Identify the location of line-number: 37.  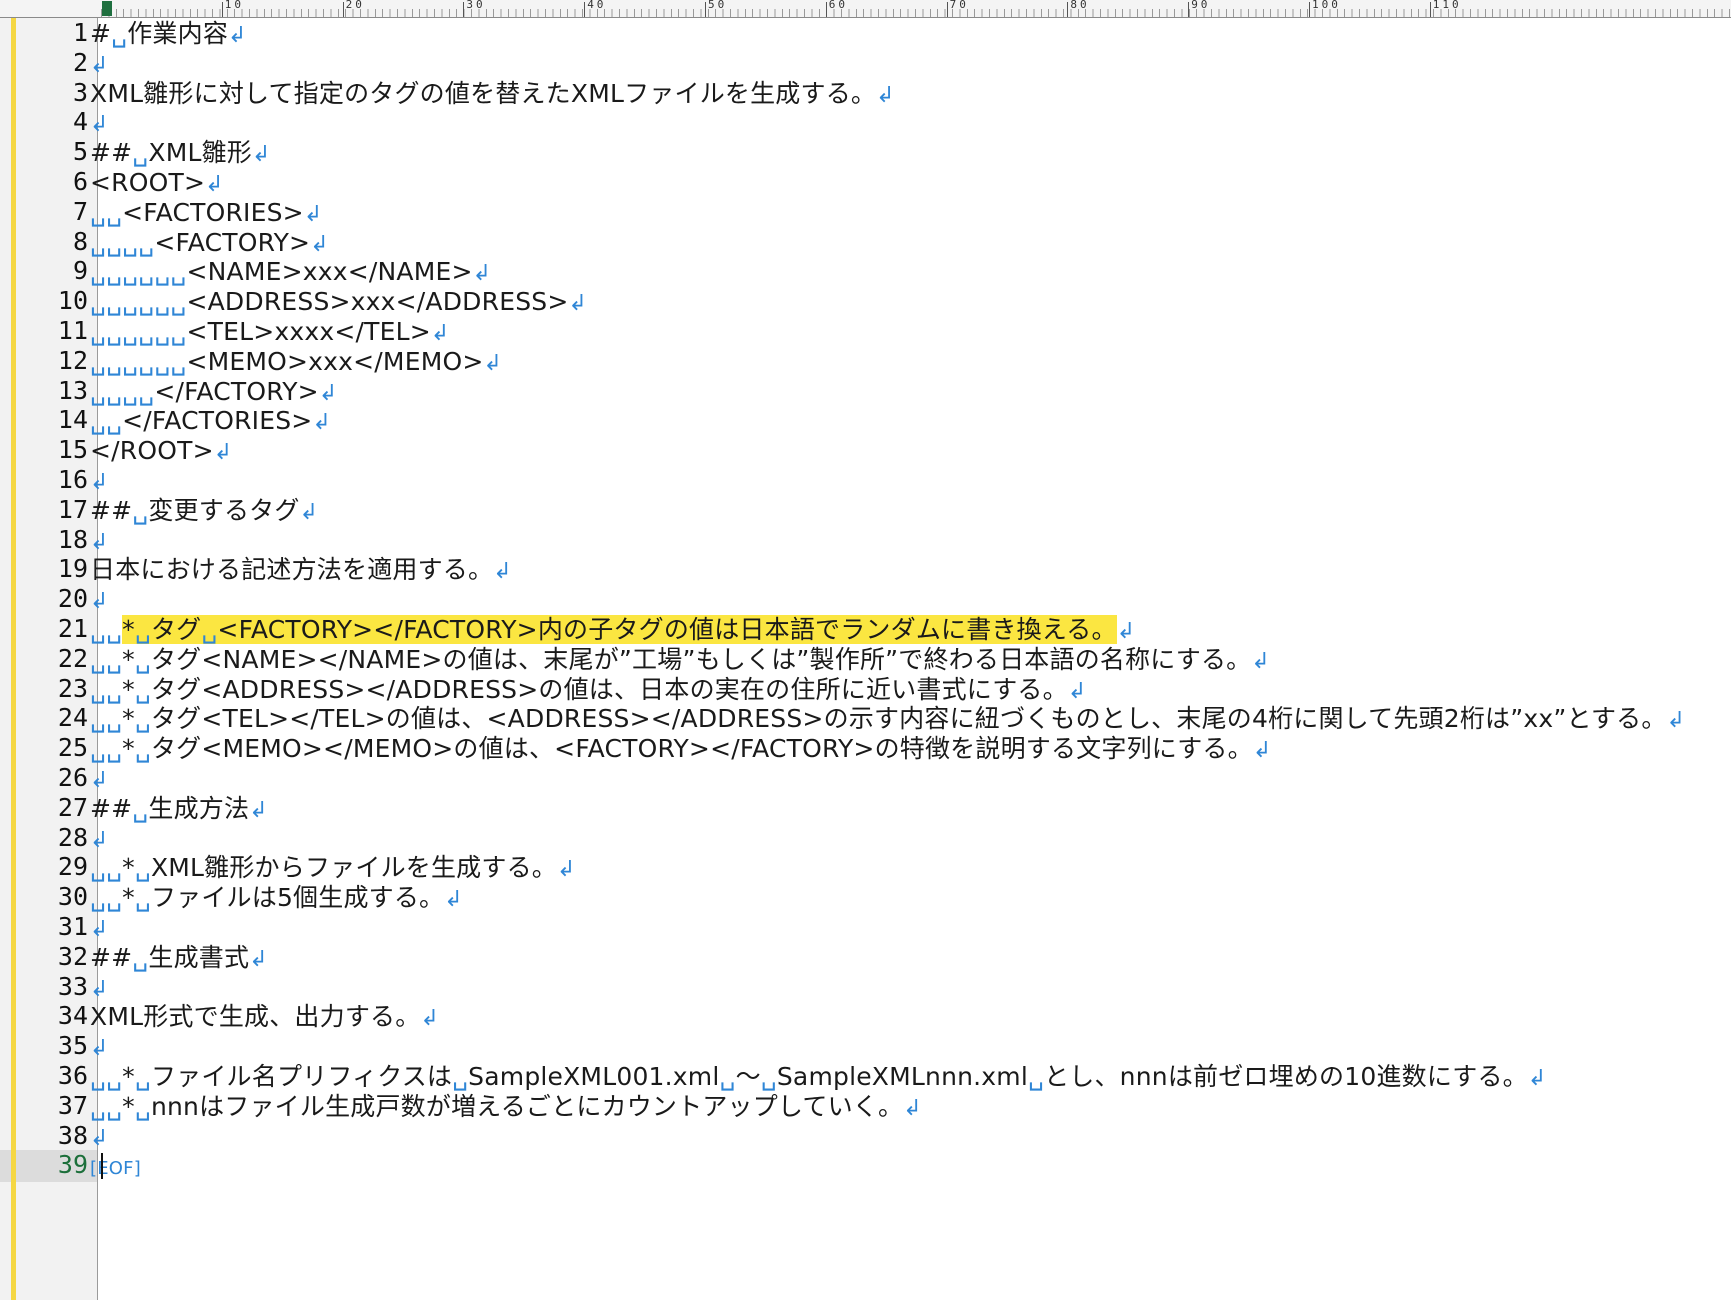
(48, 1106).